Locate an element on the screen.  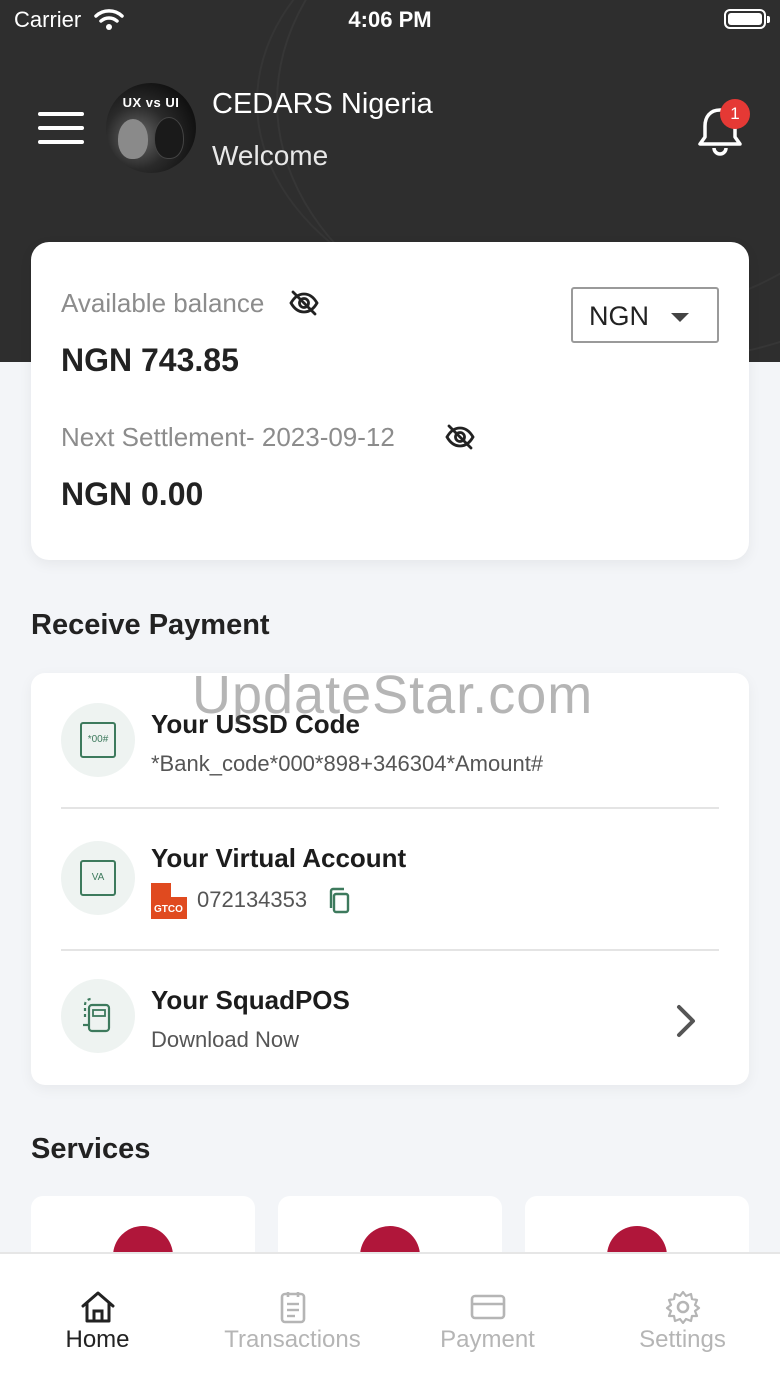
available-balance-label: Available balance is located at coordinates (163, 303).